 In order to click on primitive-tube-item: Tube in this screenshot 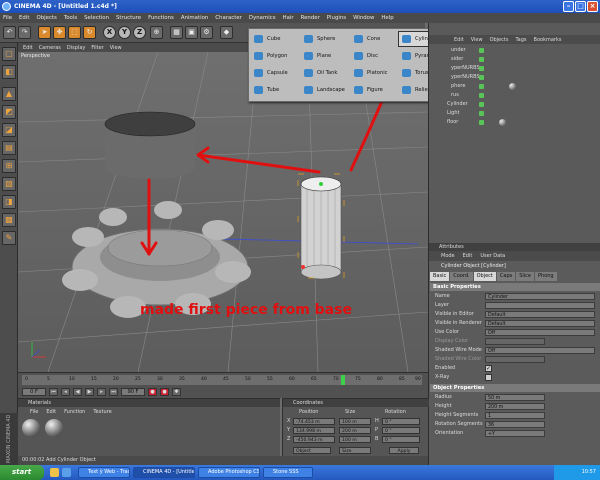, I will do `click(276, 90)`.